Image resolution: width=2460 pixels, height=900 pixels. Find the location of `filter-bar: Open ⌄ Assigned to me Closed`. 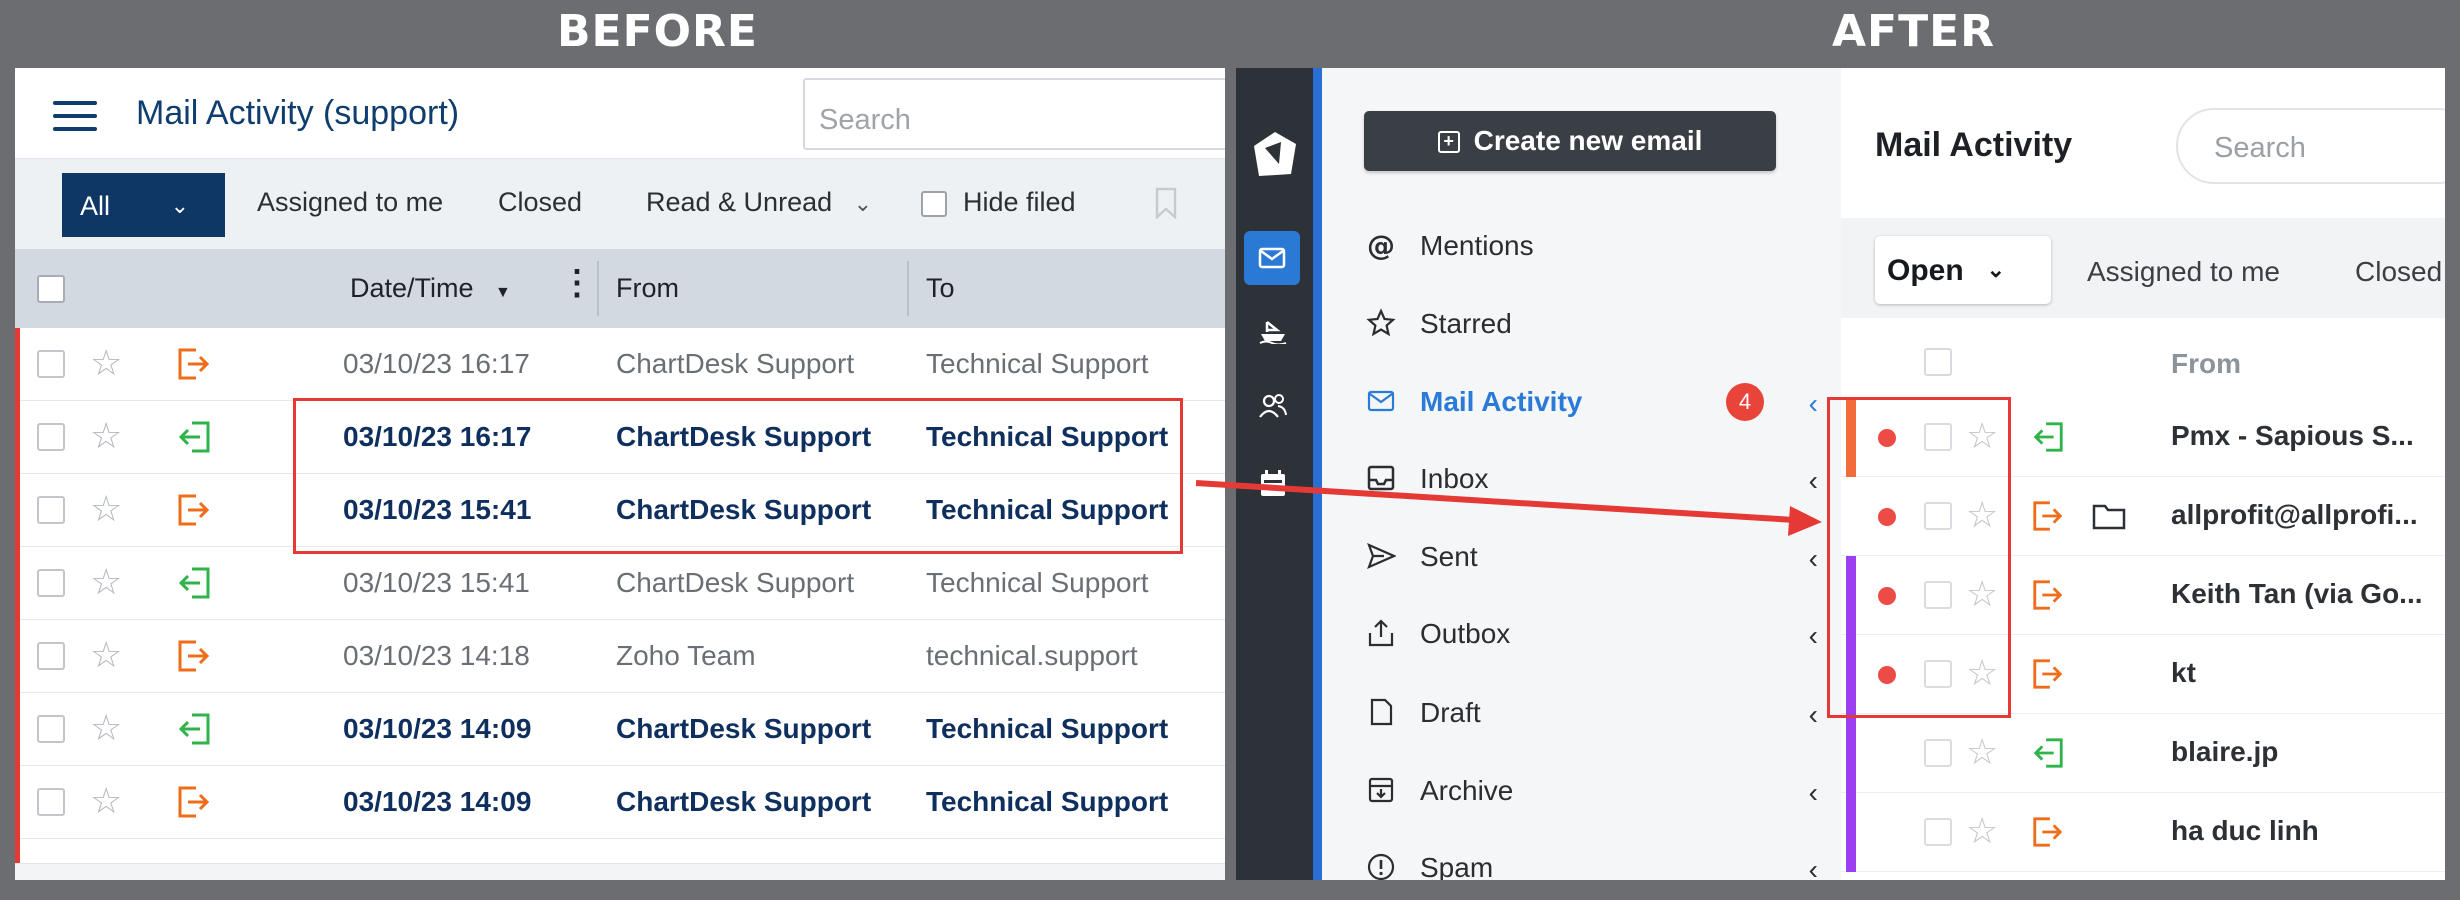

filter-bar: Open ⌄ Assigned to me Closed is located at coordinates (2143, 268).